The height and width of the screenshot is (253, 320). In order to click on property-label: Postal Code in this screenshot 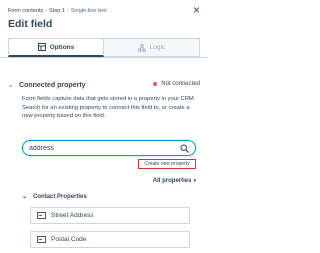, I will do `click(69, 239)`.